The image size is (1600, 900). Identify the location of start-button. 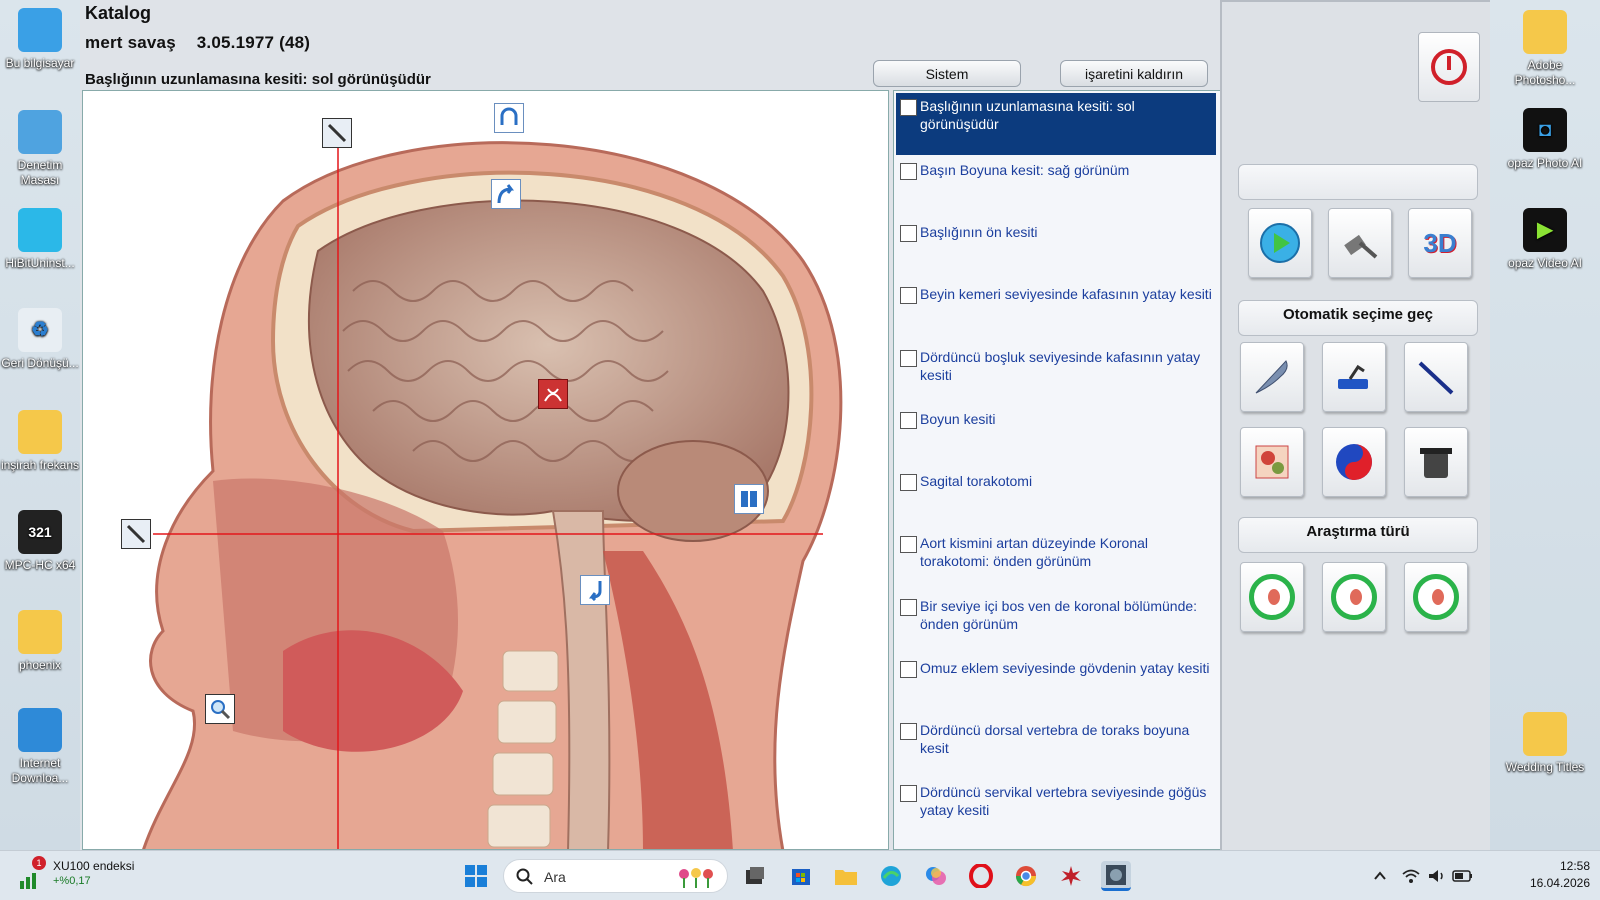
(476, 876).